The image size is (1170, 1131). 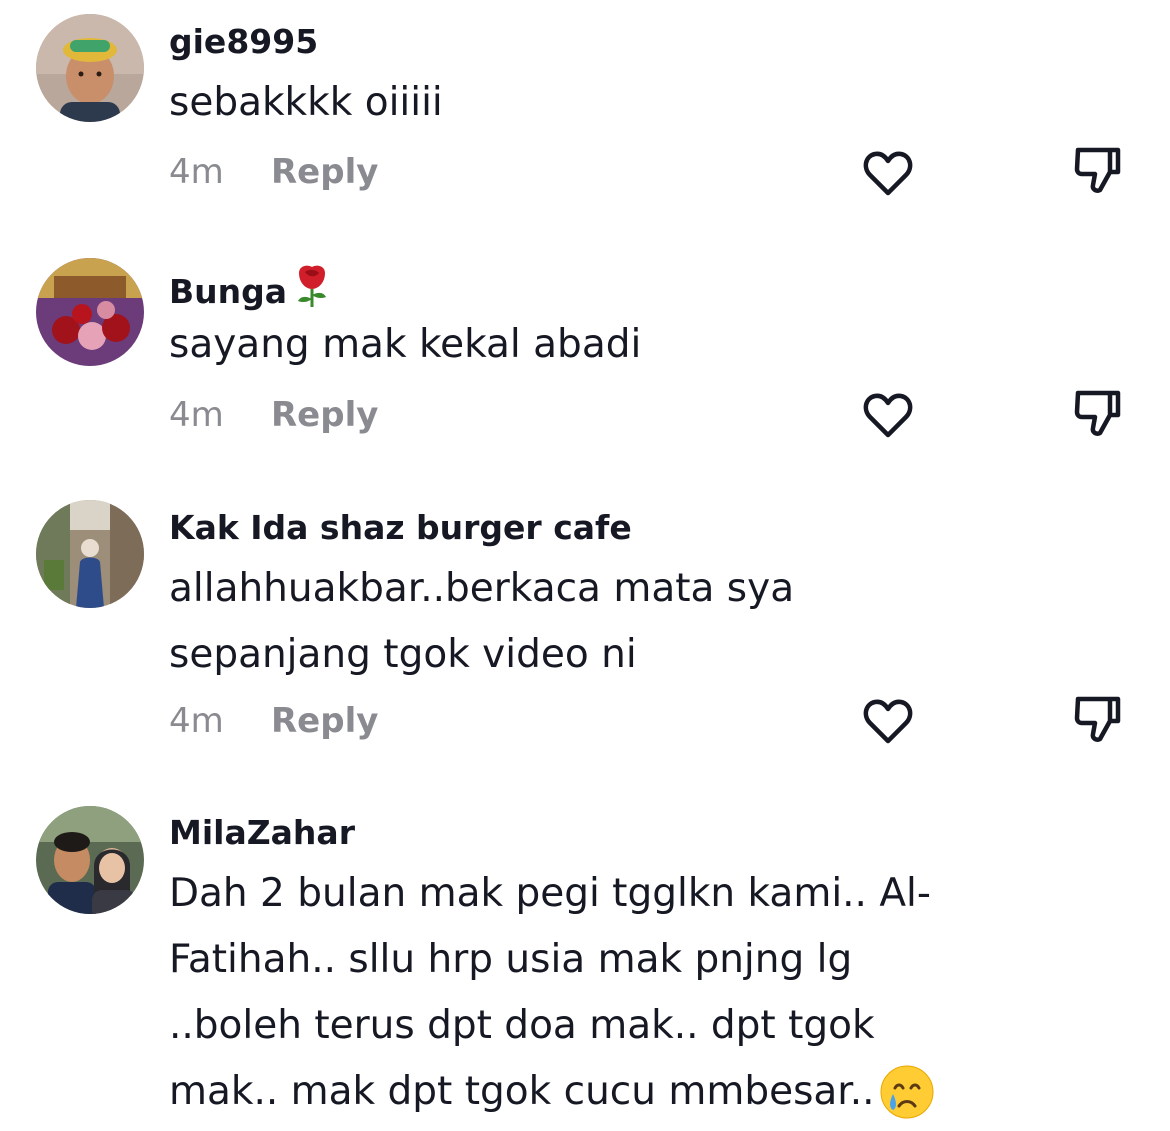 What do you see at coordinates (228, 291) in the screenshot?
I see `comment-username-text: Bunga` at bounding box center [228, 291].